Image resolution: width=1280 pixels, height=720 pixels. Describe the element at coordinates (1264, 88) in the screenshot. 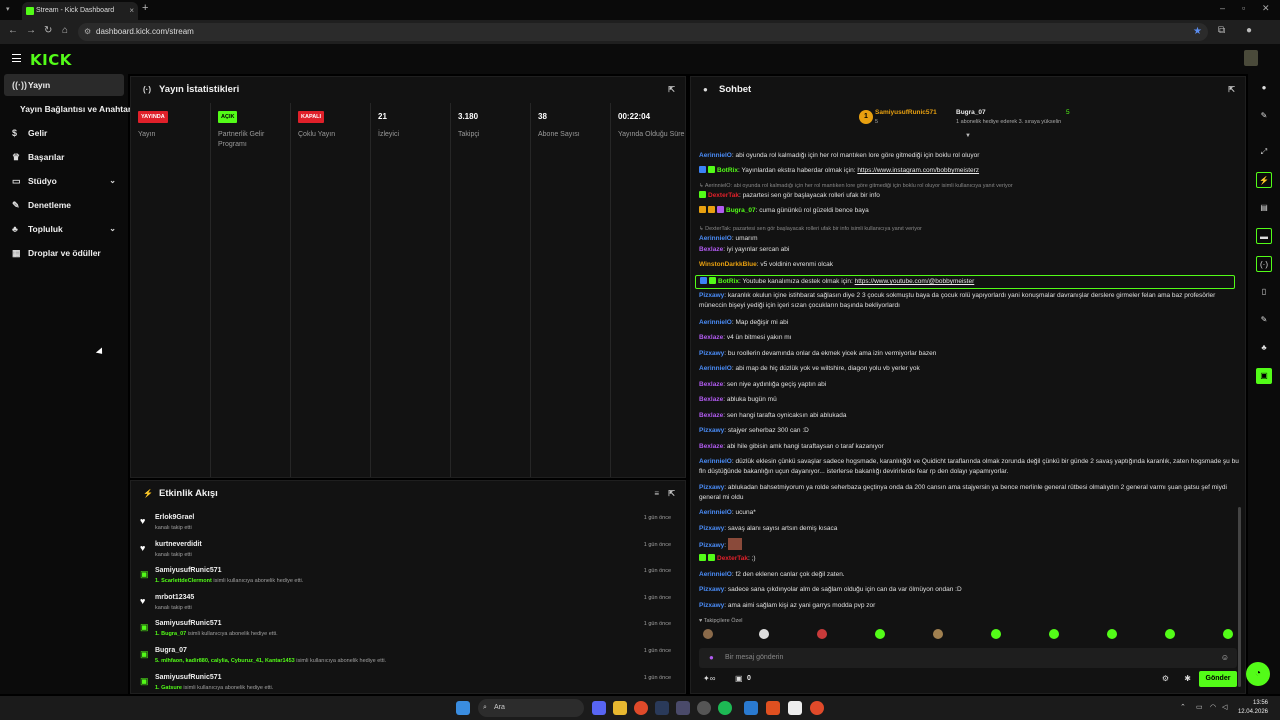

I see `info-icon: ●` at that location.